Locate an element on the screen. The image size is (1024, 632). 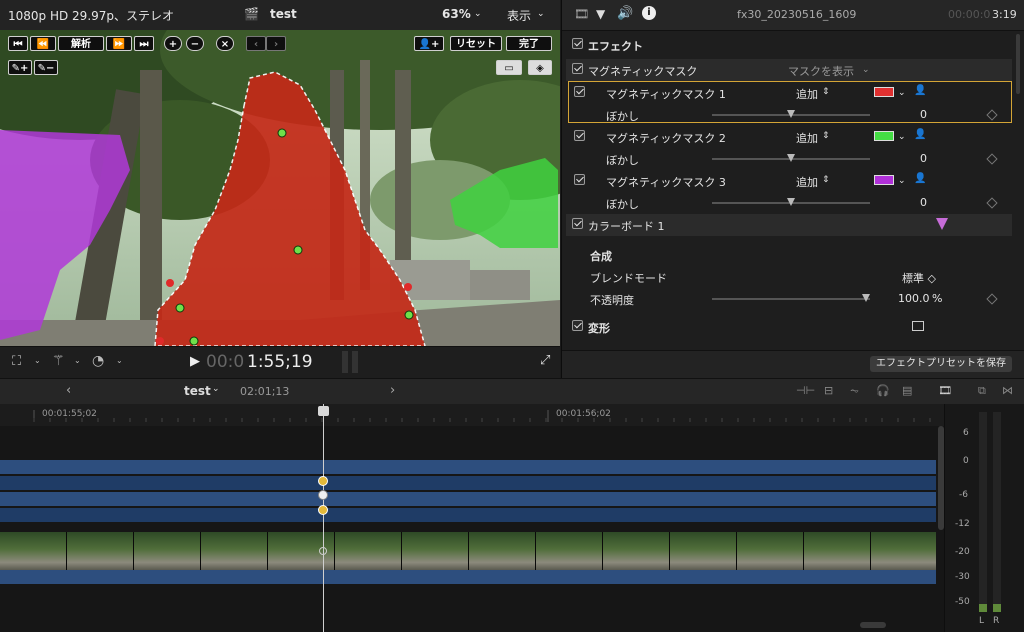
timeline-hscrollbar is located at coordinates (873, 625).